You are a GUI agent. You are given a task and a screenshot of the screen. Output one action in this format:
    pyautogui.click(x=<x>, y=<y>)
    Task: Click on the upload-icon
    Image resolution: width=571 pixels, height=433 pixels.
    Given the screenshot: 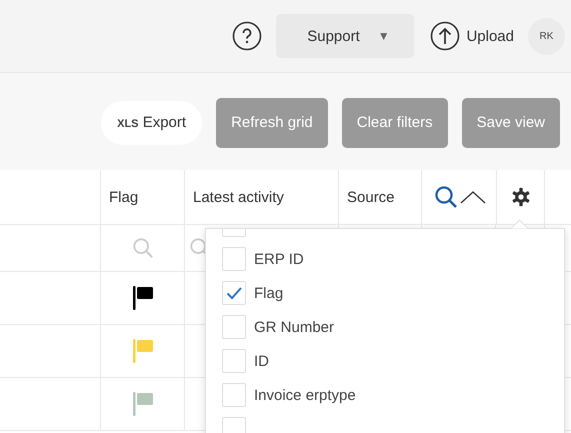 What is the action you would take?
    pyautogui.click(x=445, y=36)
    